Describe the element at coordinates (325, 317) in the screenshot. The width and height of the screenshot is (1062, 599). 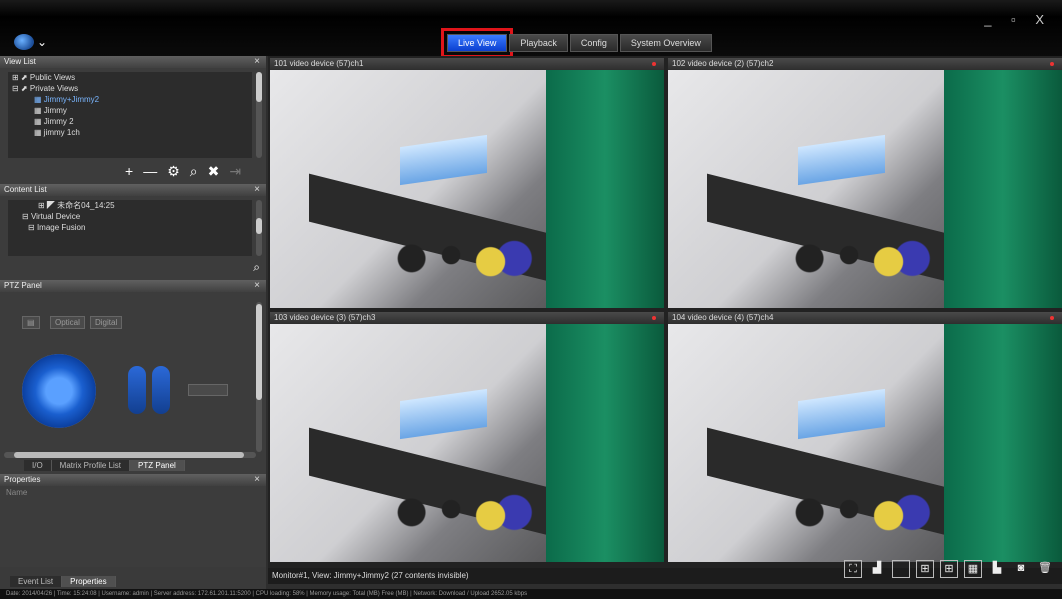
I see `cell-title: 103 video device (3) (57)ch3` at that location.